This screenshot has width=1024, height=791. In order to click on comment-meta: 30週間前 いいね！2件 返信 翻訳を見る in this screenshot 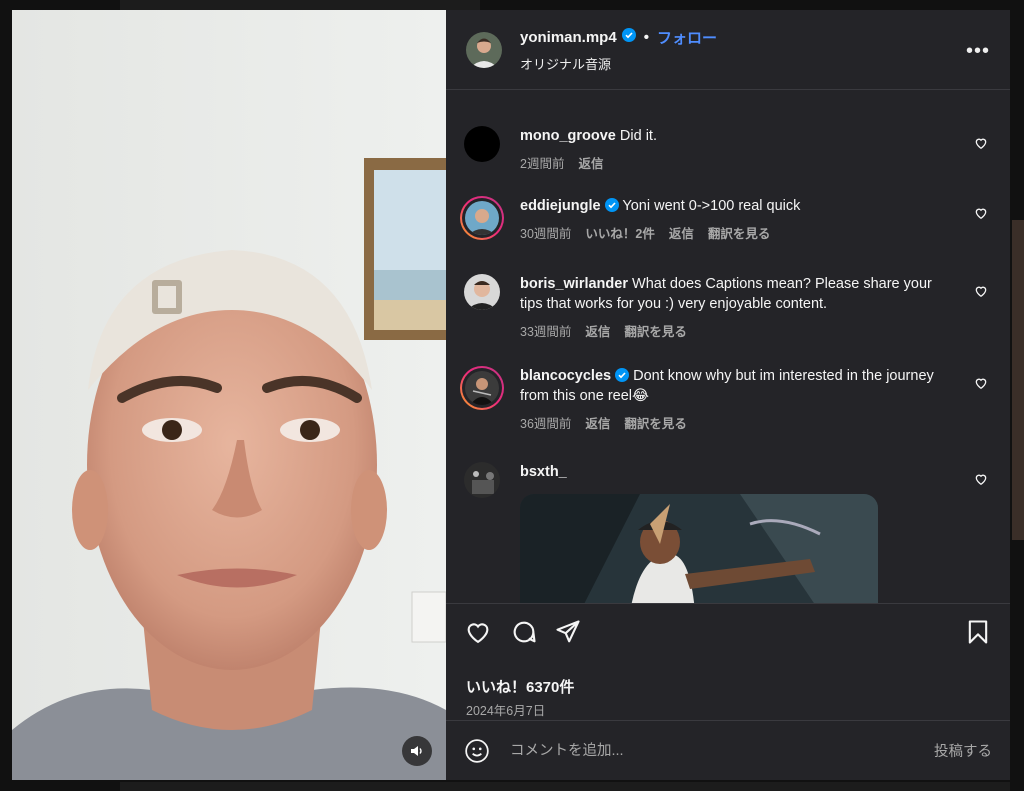, I will do `click(730, 234)`.